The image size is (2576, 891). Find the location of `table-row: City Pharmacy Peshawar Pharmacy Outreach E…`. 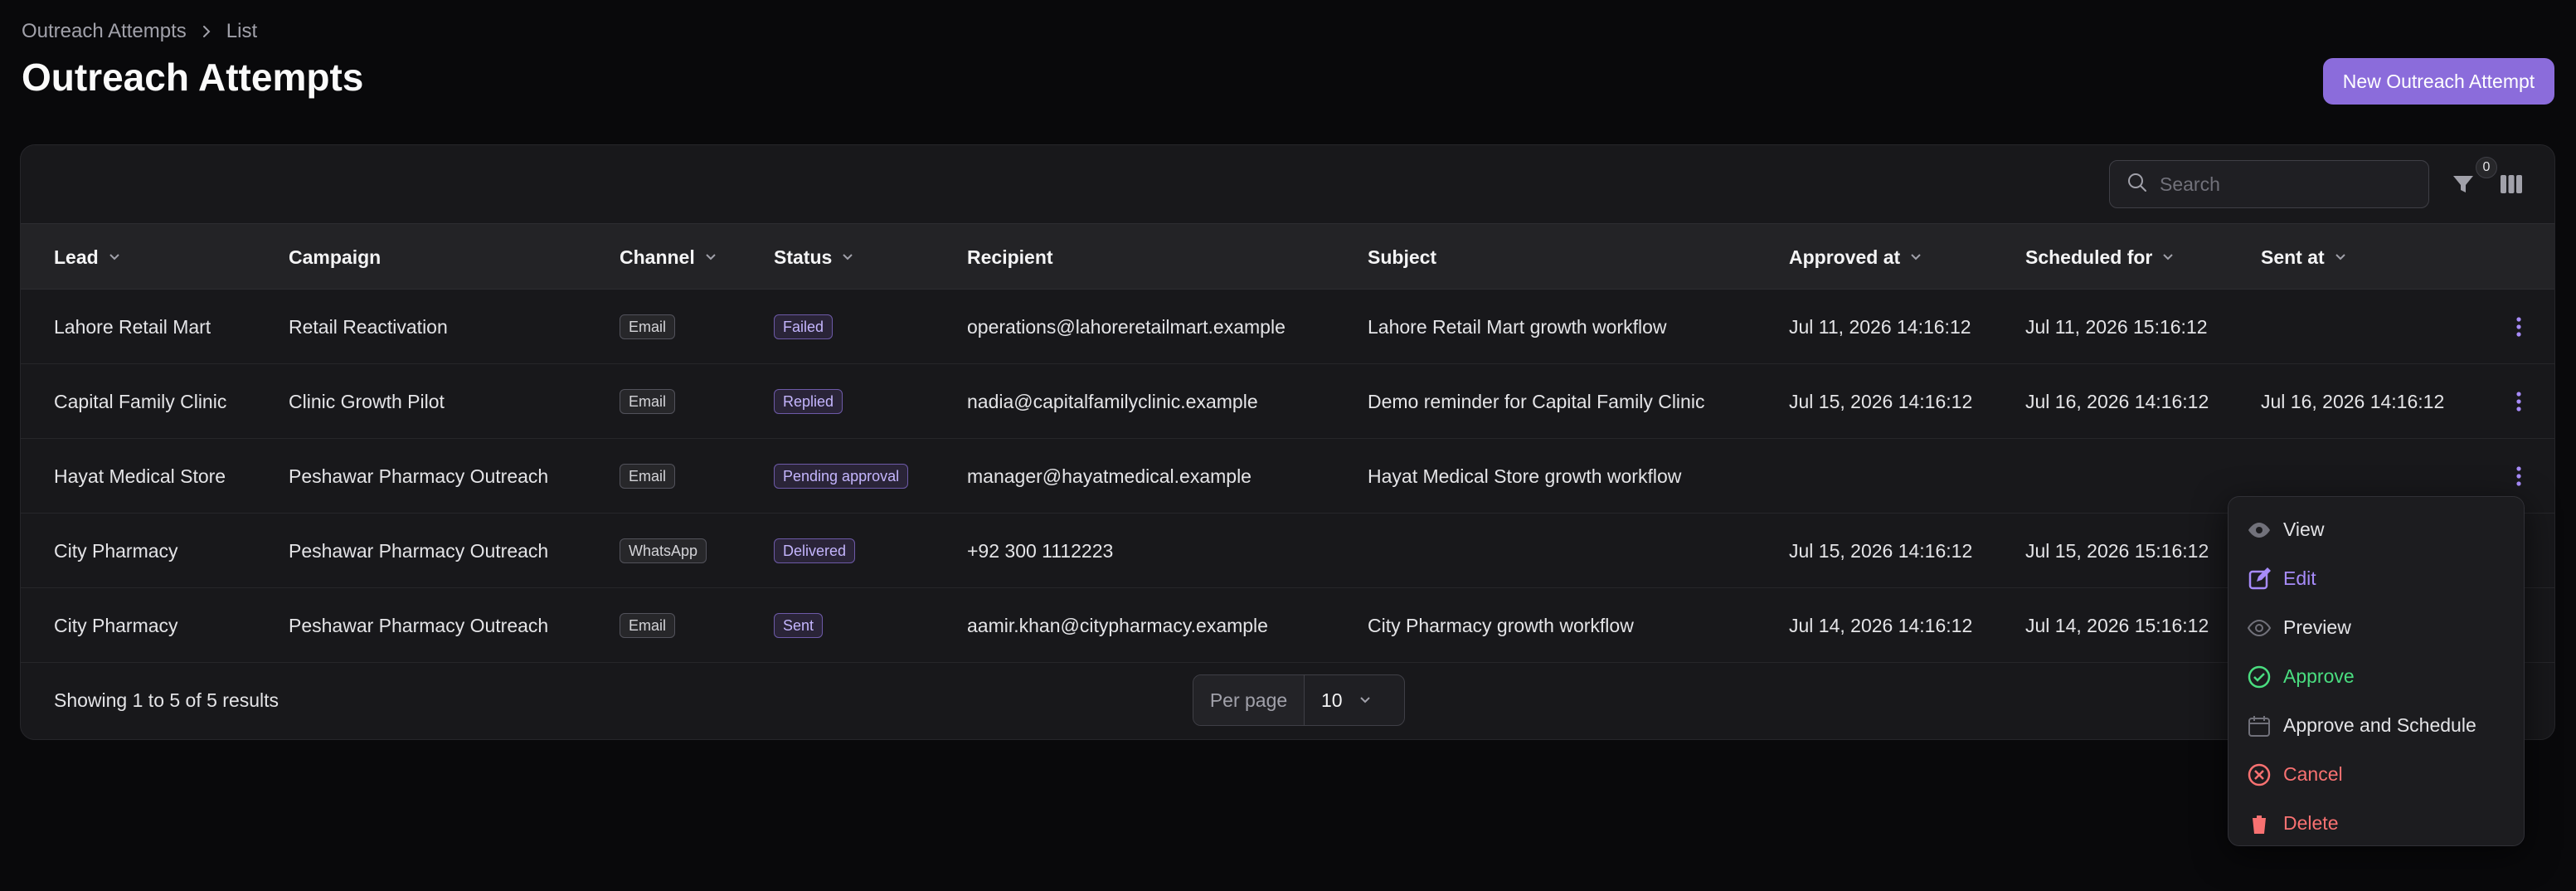

table-row: City Pharmacy Peshawar Pharmacy Outreach E… is located at coordinates (1288, 625).